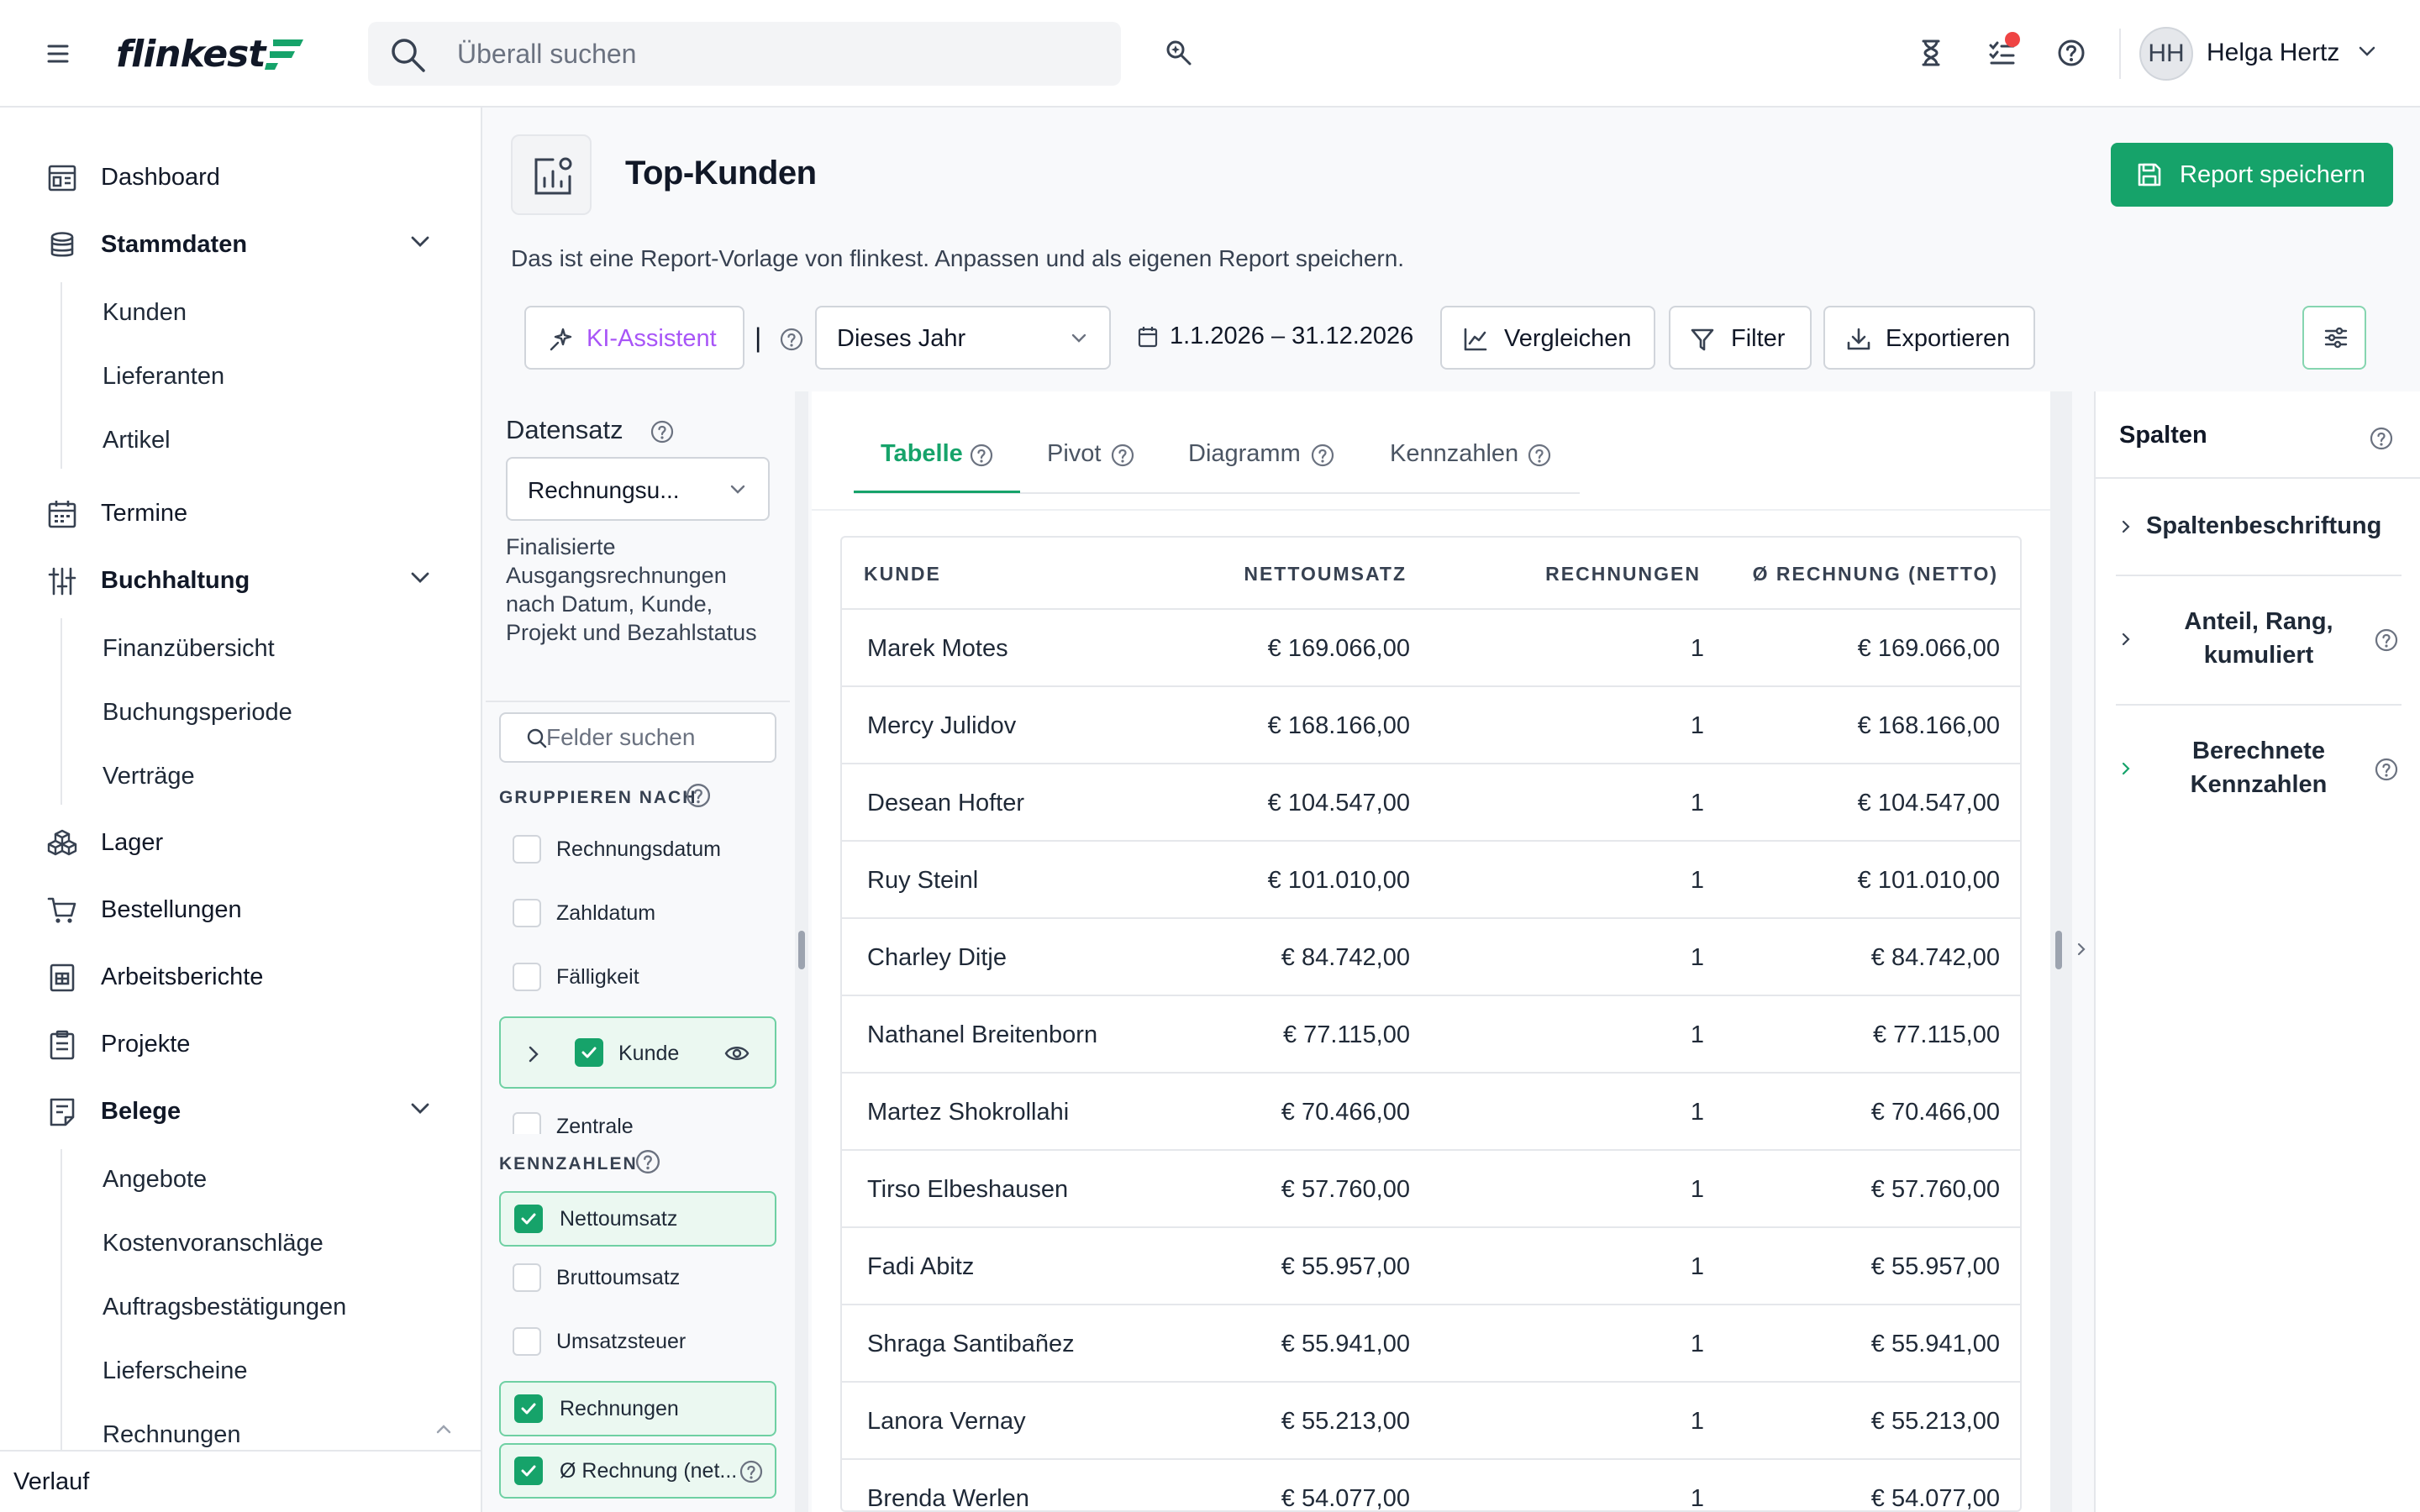 This screenshot has height=1512, width=2420. Describe the element at coordinates (1244, 454) in the screenshot. I see `tab-diagramm: Diagramm` at that location.